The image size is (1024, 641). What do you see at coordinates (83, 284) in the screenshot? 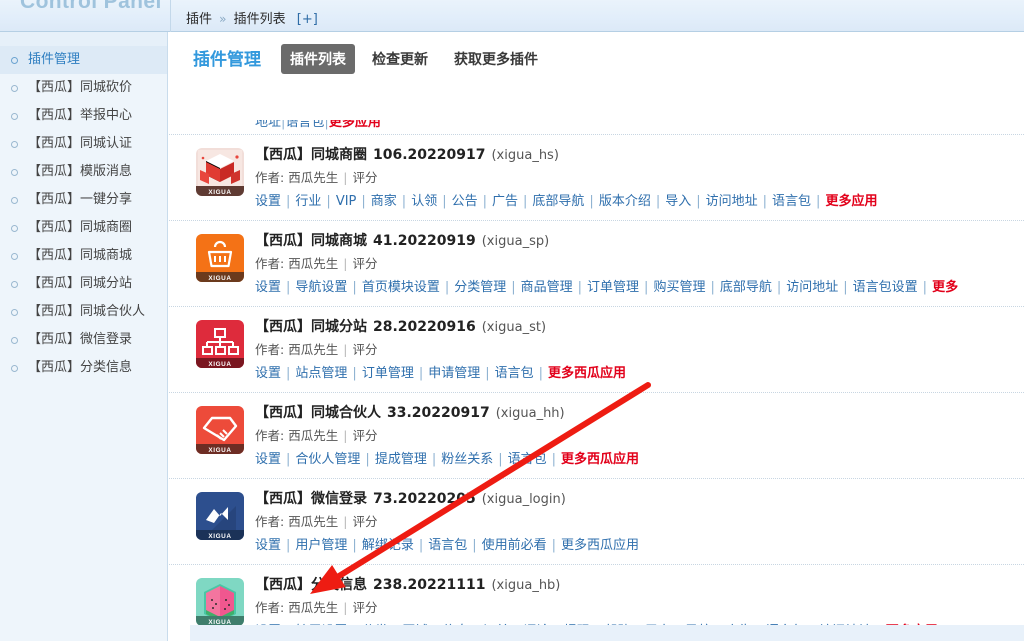
I see `sidebar-item-8: 【西瓜】同城分站` at bounding box center [83, 284].